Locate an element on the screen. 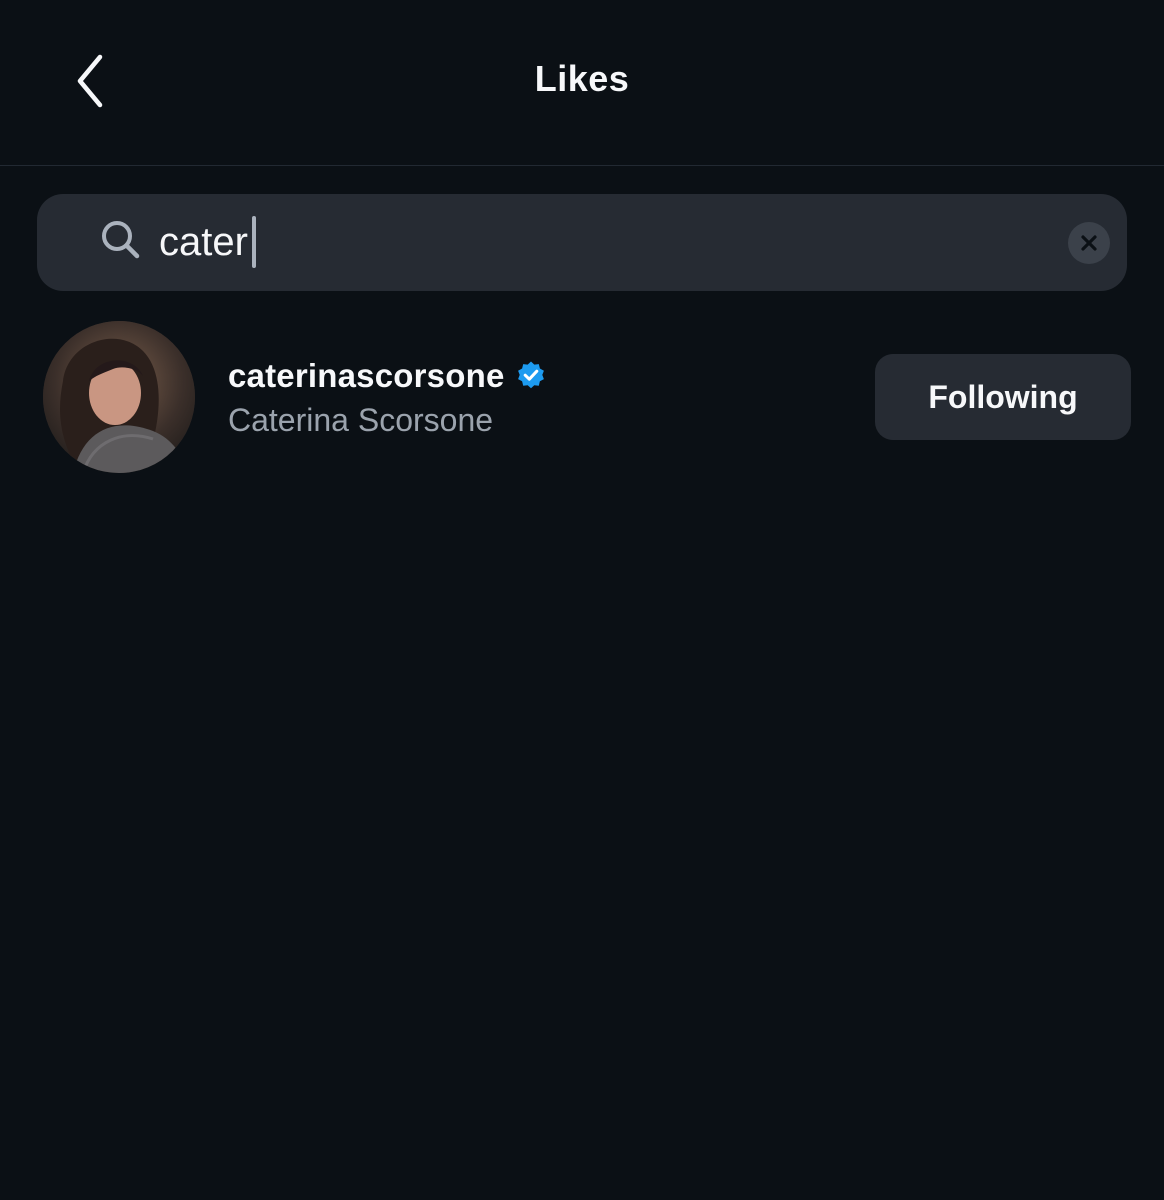  username: caterinascorsone is located at coordinates (366, 376).